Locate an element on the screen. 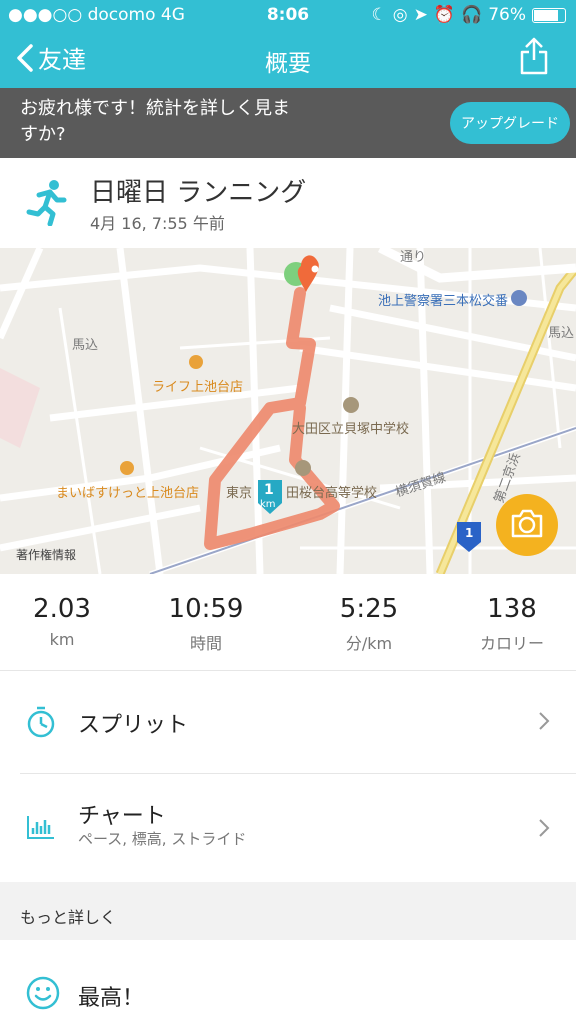  stat-calories: 138 カロリー is located at coordinates (509, 624).